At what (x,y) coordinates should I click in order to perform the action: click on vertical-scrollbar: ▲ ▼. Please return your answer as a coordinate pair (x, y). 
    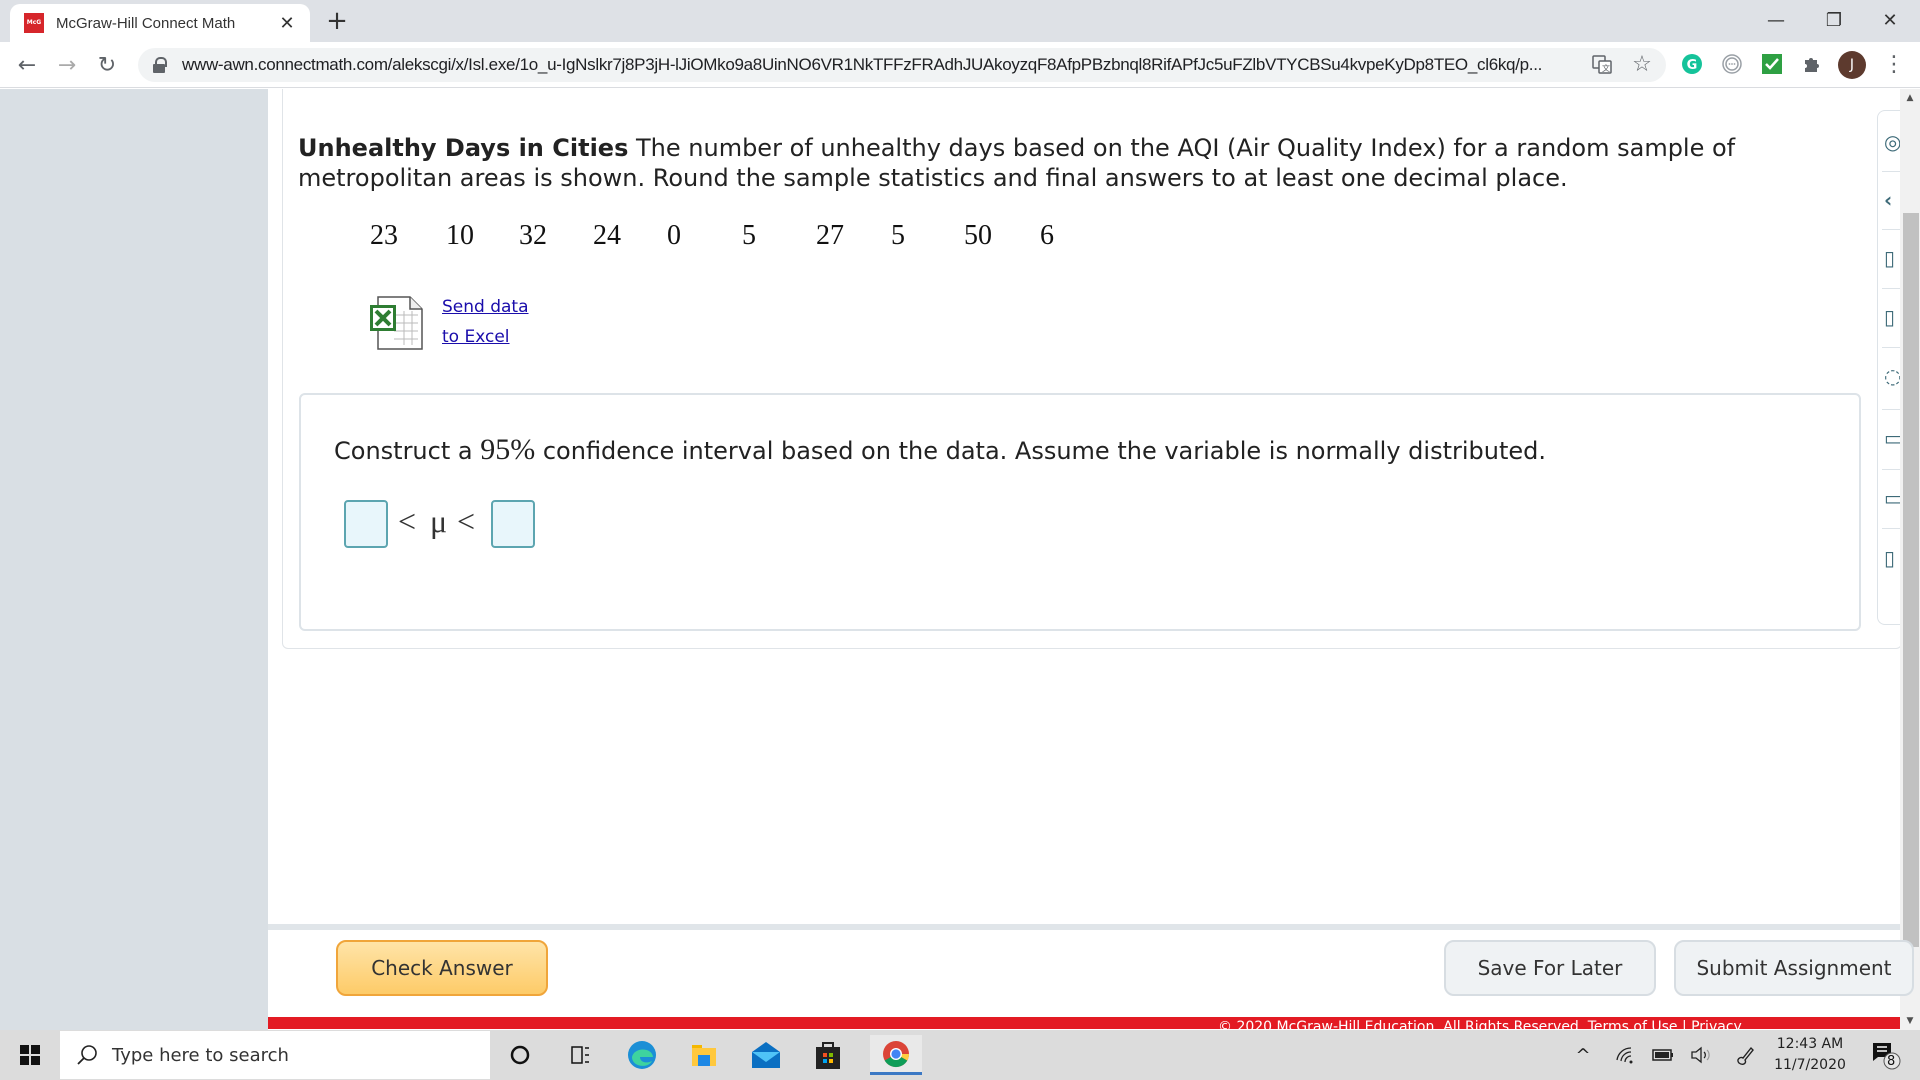
    Looking at the image, I should click on (1910, 559).